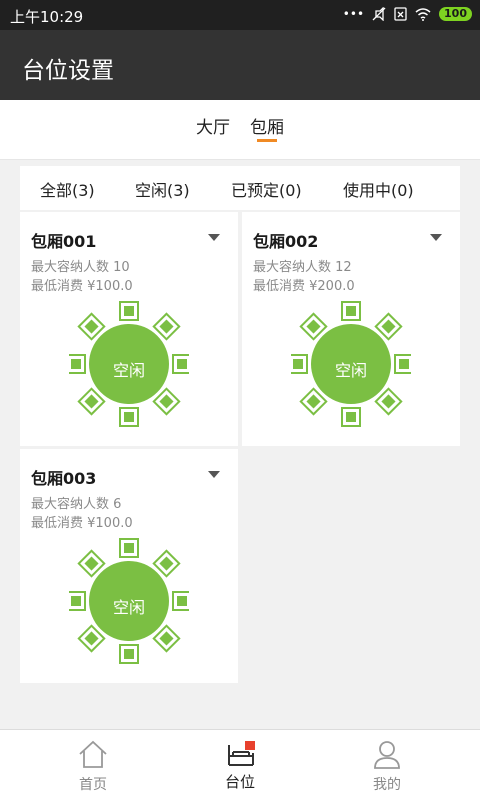 The image size is (480, 800). I want to click on table-capacity: 最大容纳人数 10, so click(80, 267).